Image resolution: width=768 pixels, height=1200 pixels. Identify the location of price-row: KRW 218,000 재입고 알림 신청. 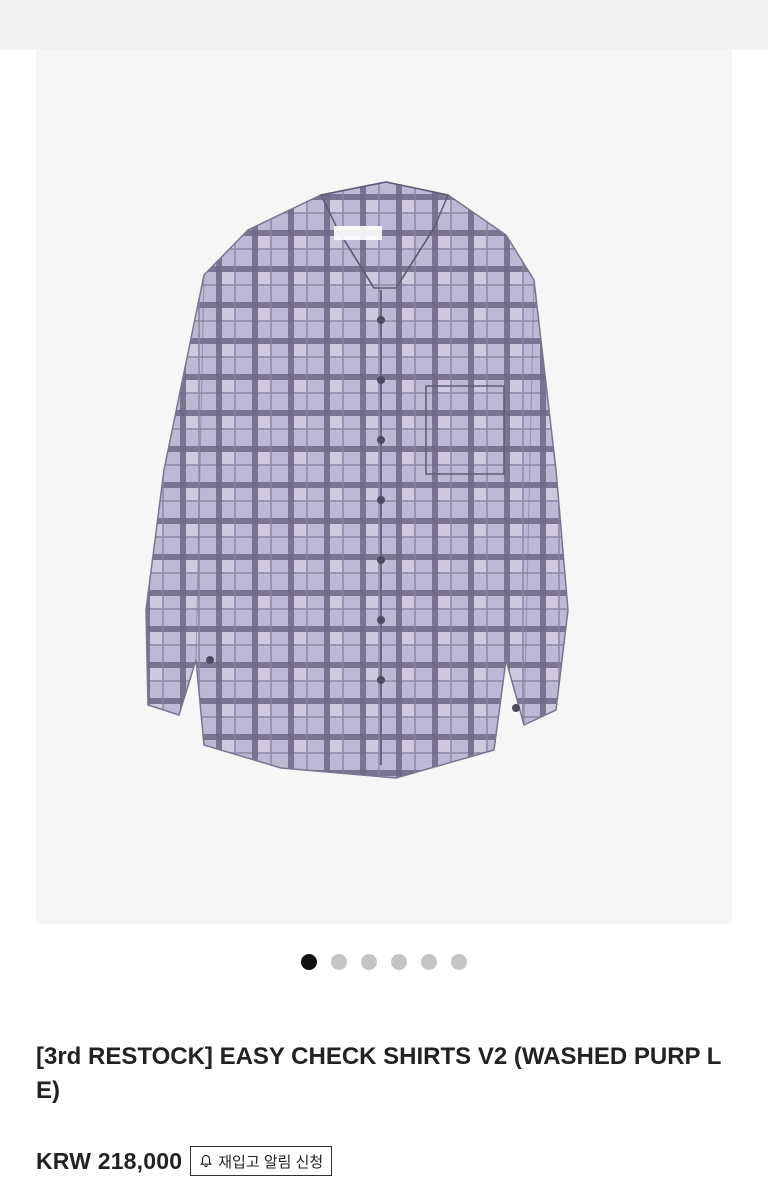
(184, 1161).